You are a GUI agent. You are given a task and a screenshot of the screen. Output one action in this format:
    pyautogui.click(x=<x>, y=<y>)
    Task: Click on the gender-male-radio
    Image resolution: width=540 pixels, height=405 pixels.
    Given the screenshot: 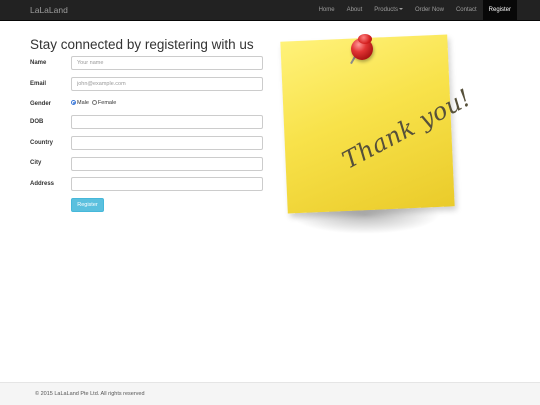 What is the action you would take?
    pyautogui.click(x=73, y=102)
    